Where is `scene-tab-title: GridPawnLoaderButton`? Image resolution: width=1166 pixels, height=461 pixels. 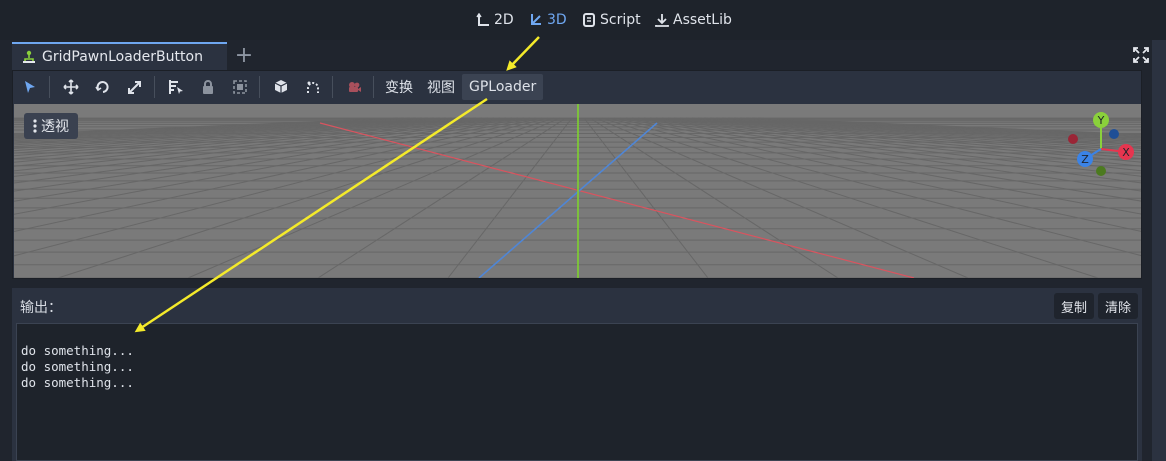
scene-tab-title: GridPawnLoaderButton is located at coordinates (122, 57).